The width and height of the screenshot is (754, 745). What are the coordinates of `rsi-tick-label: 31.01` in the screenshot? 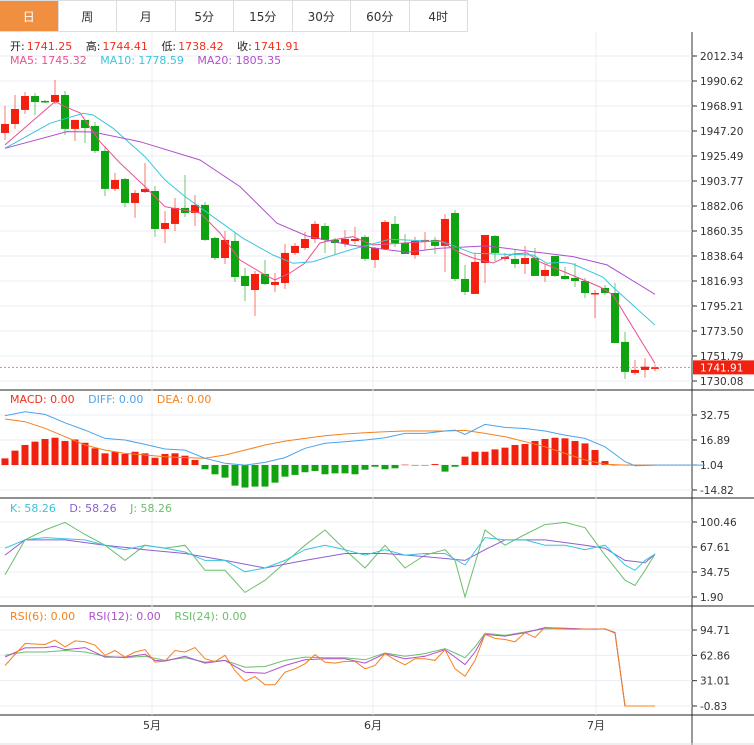 It's located at (715, 682).